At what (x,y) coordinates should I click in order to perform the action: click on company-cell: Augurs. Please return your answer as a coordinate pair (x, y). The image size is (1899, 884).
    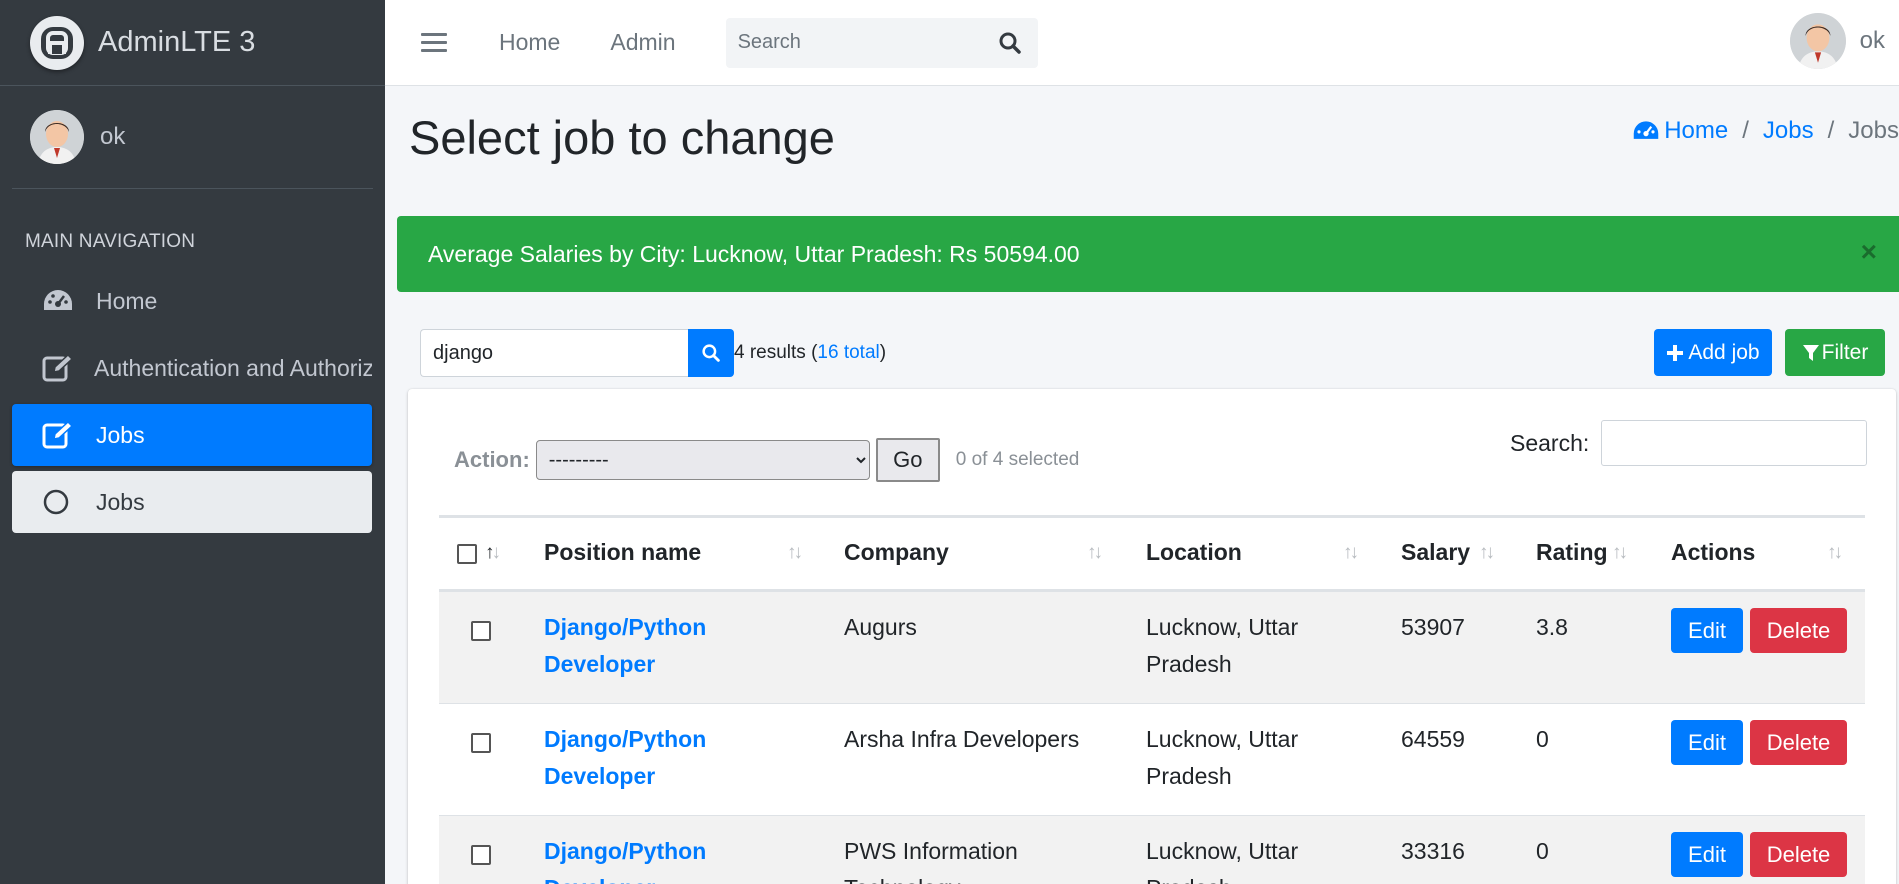
    Looking at the image, I should click on (880, 627).